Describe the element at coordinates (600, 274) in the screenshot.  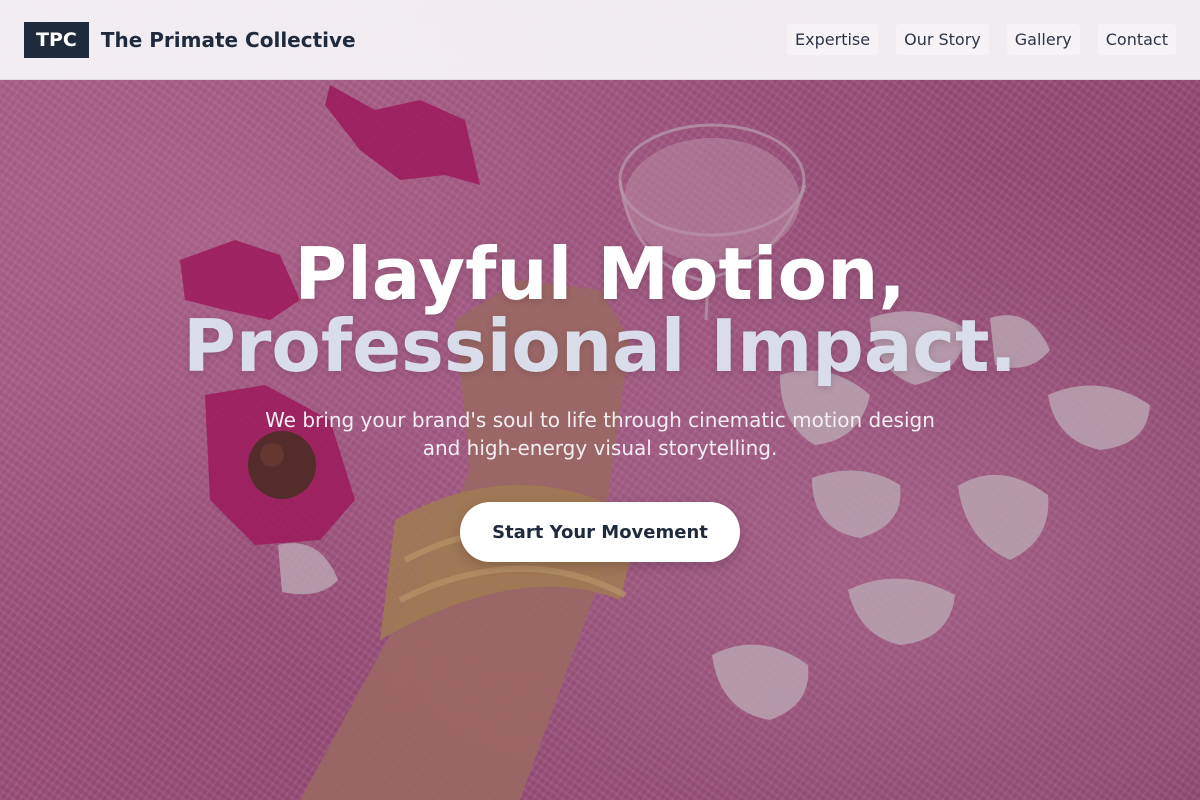
I see `hero-headline-line1: Playful Motion,` at that location.